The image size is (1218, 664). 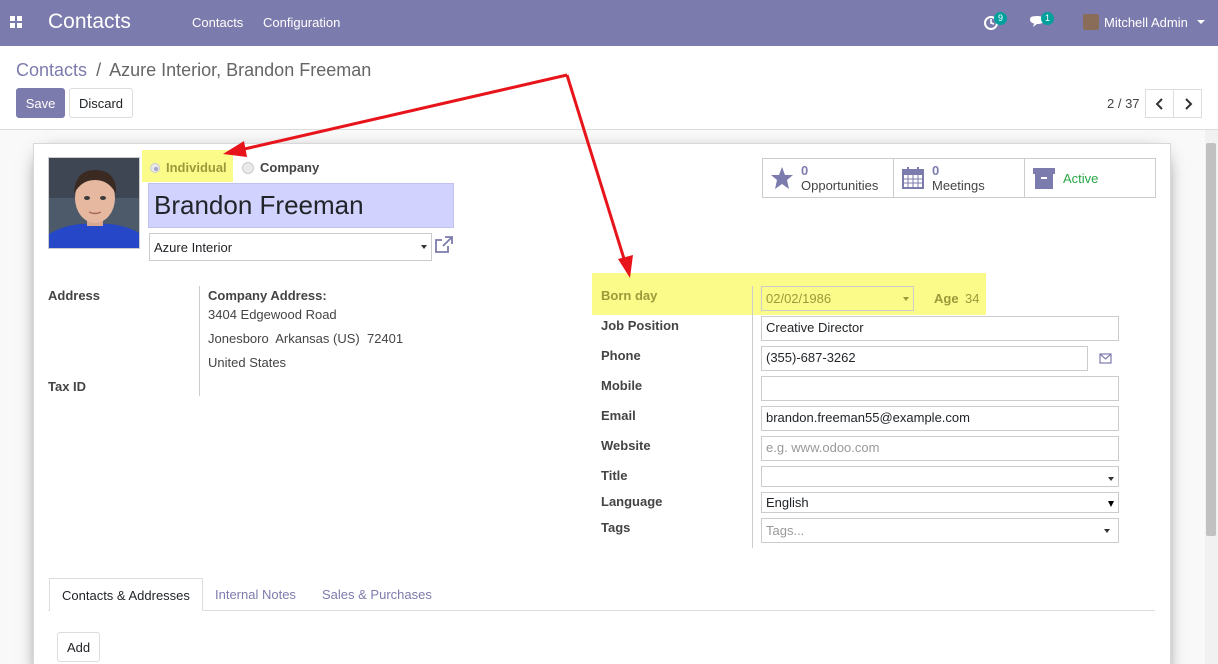 I want to click on age-label: Age, so click(x=946, y=298).